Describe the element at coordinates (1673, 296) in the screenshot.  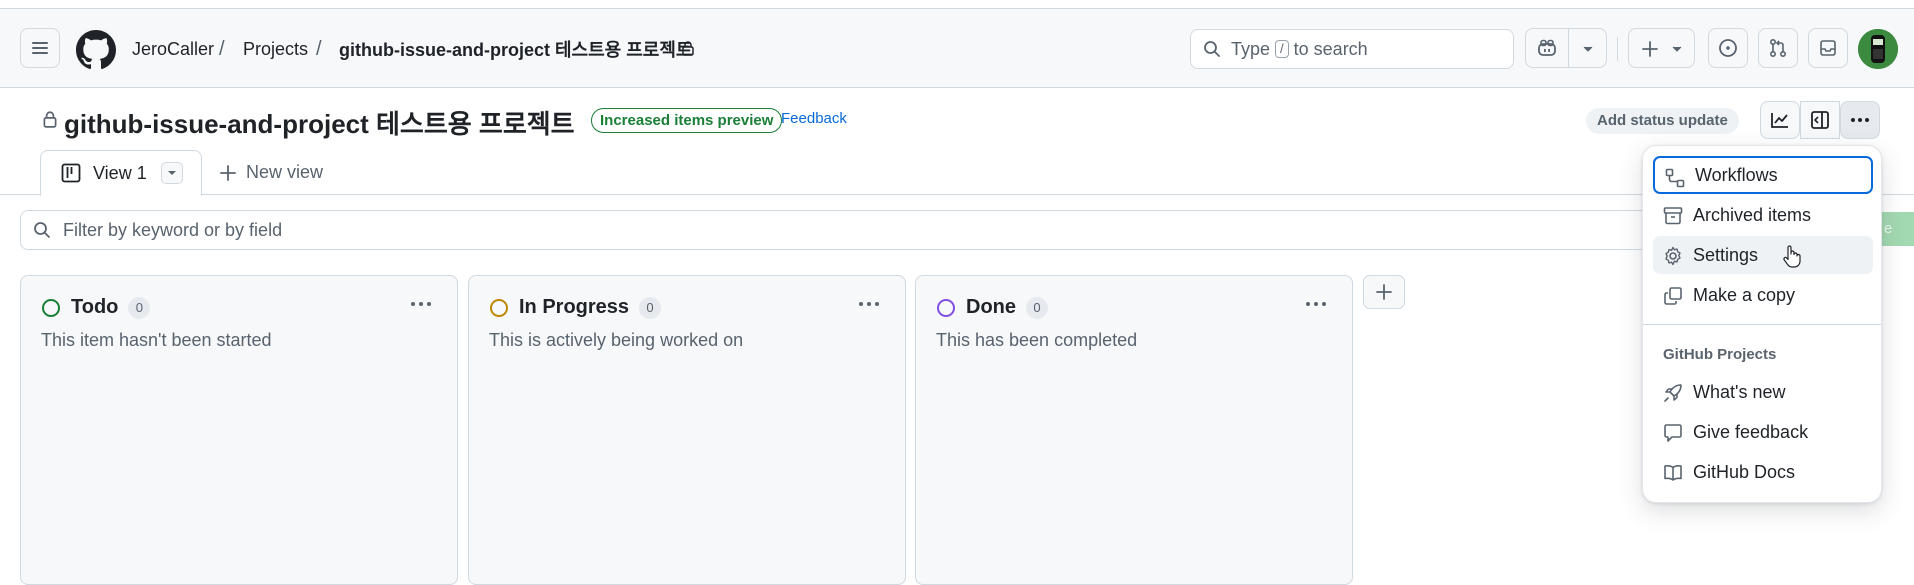
I see `copy-icon` at that location.